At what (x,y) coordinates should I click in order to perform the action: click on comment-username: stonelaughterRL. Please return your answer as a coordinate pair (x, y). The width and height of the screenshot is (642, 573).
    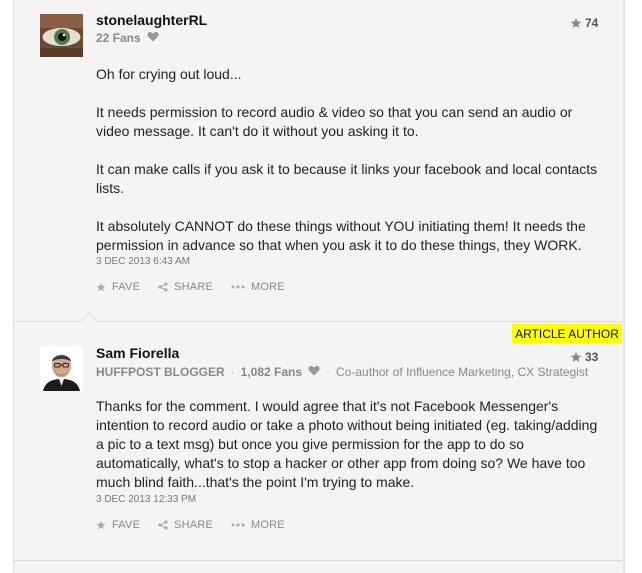
    Looking at the image, I should click on (151, 20).